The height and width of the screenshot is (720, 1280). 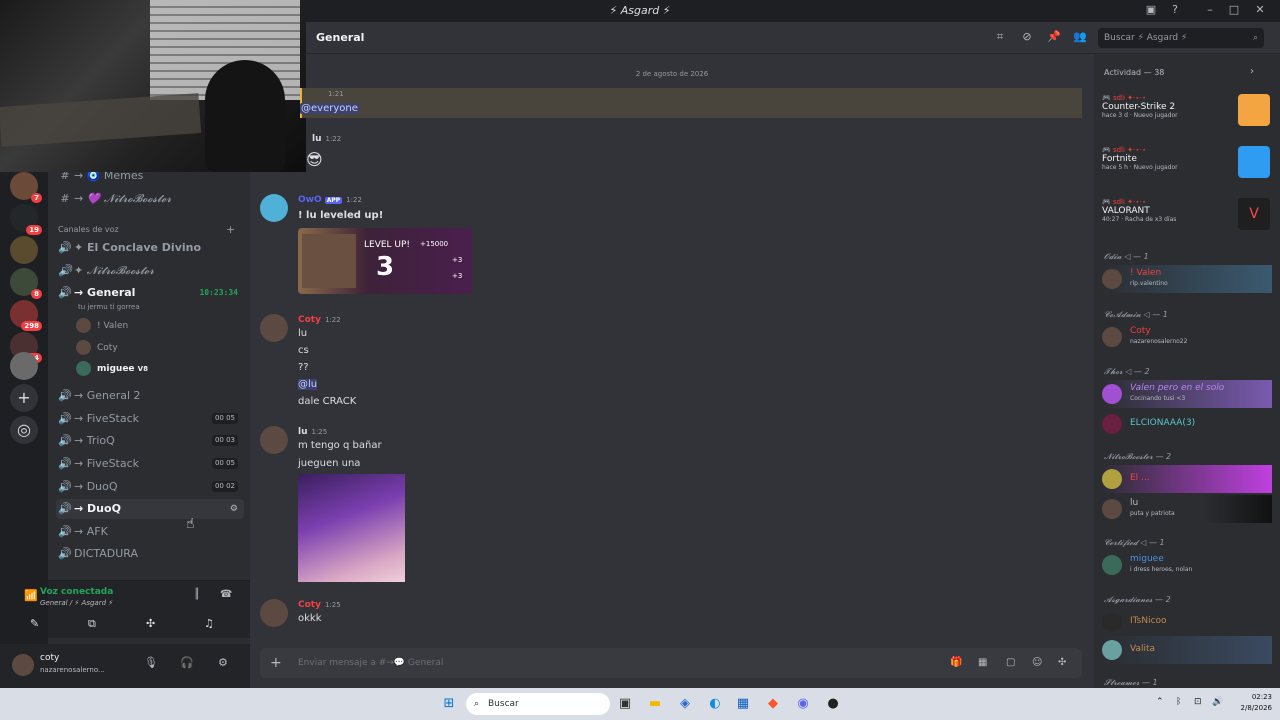 I want to click on settings-icon: ⚙, so click(x=223, y=662).